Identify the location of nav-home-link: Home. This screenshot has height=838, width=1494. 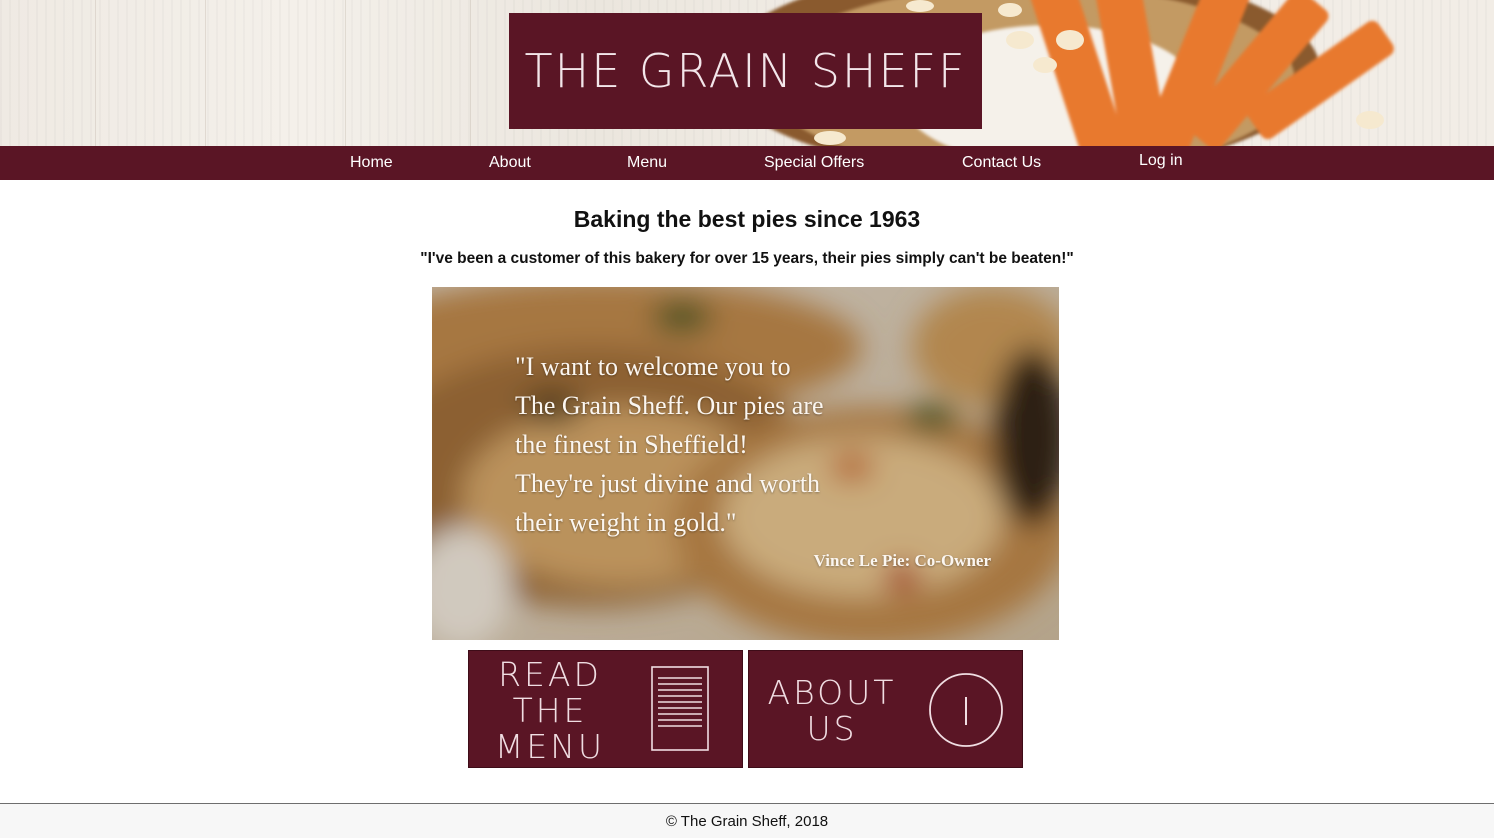
(371, 163).